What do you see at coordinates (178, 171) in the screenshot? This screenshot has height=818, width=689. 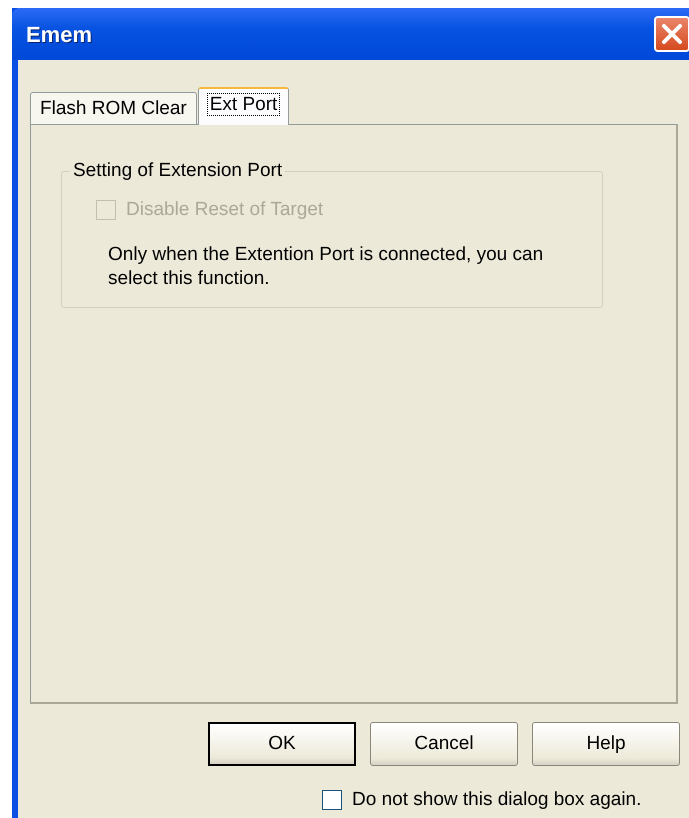 I see `group-title: Setting of Extension Port` at bounding box center [178, 171].